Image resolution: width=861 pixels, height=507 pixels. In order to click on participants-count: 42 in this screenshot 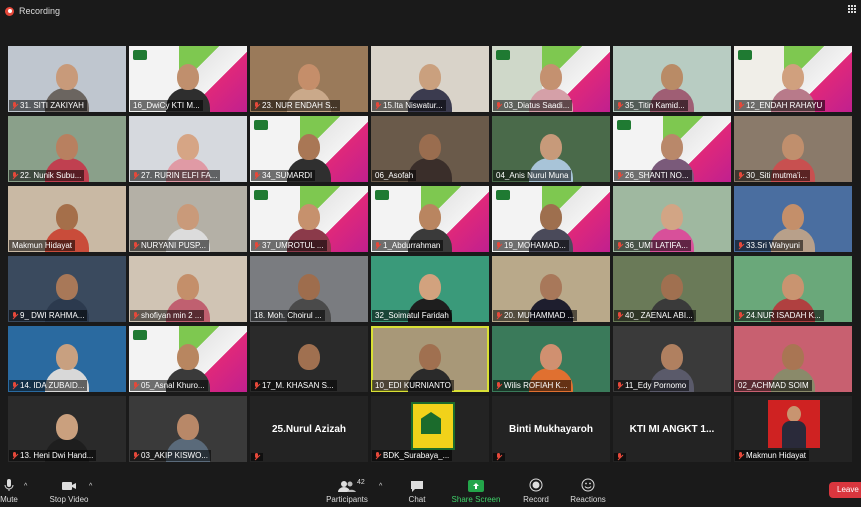, I will do `click(361, 482)`.